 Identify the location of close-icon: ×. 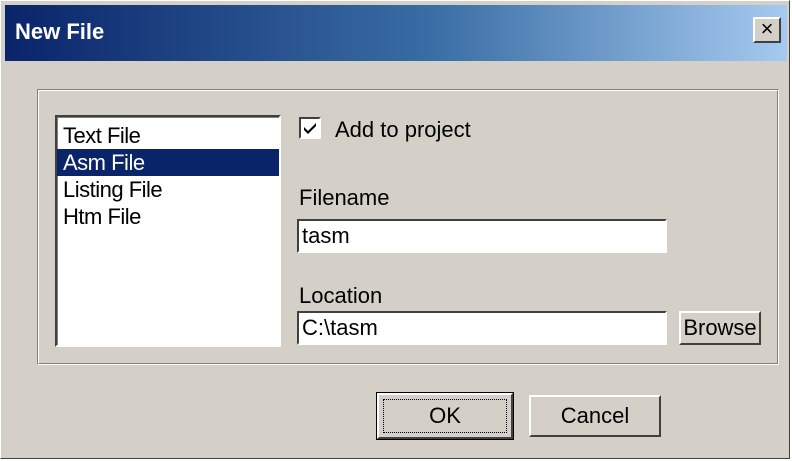
(767, 28).